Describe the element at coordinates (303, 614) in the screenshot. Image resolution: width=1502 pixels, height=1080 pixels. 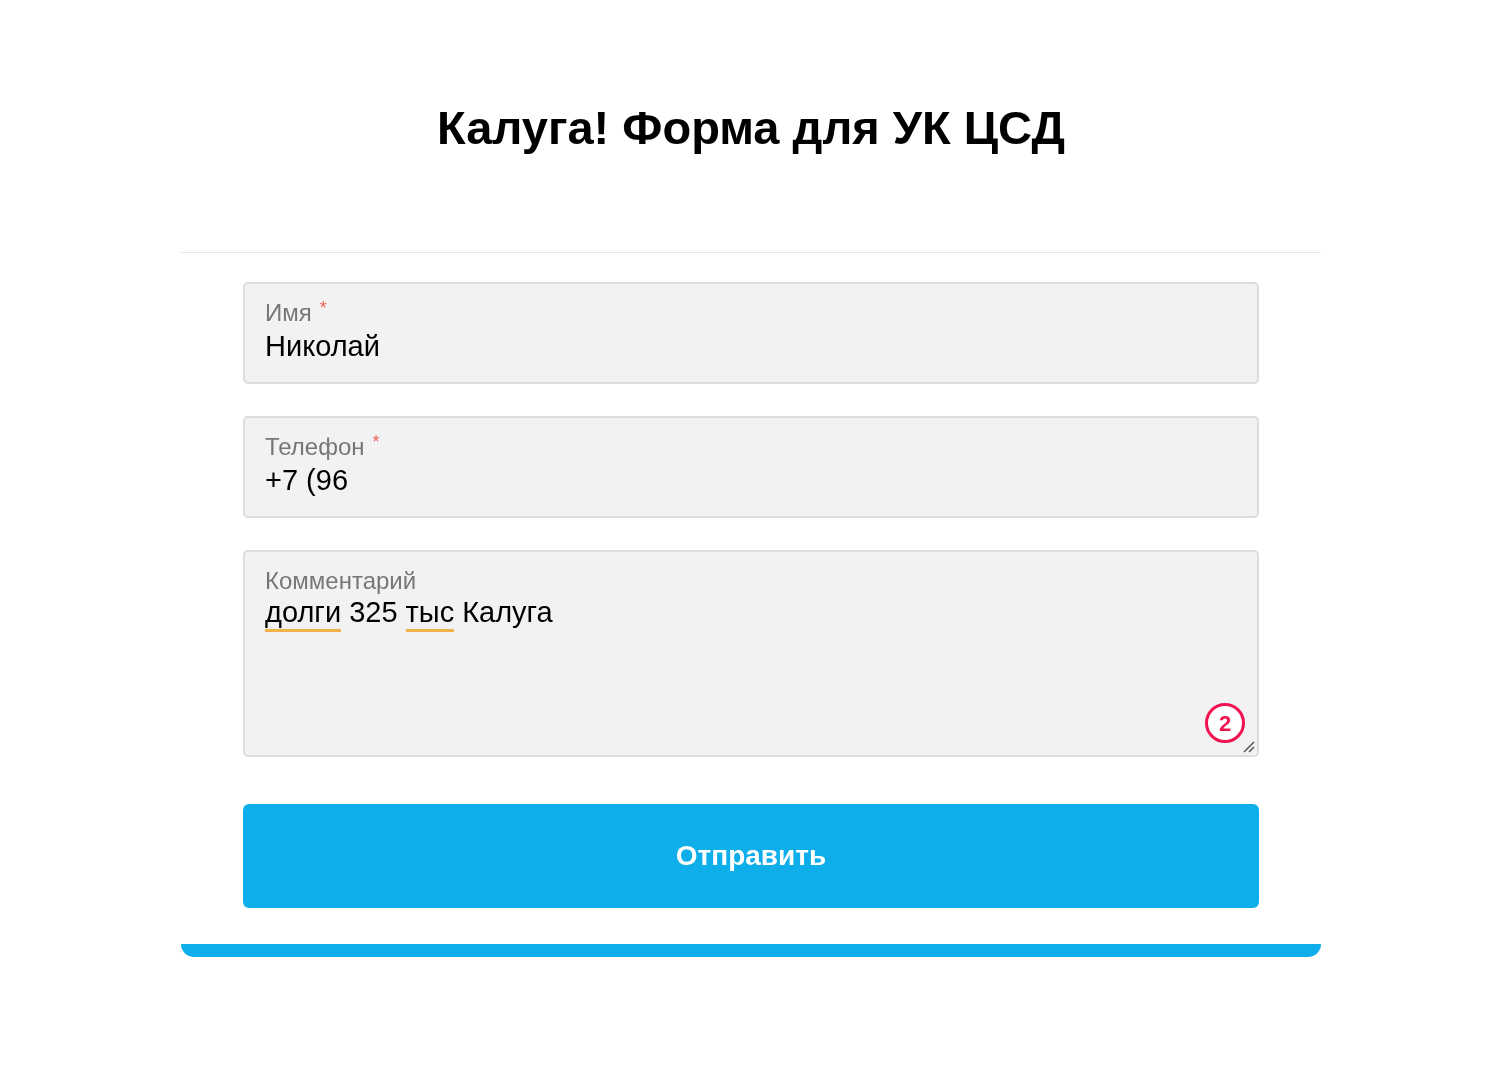
I see `comment-word: долги` at that location.